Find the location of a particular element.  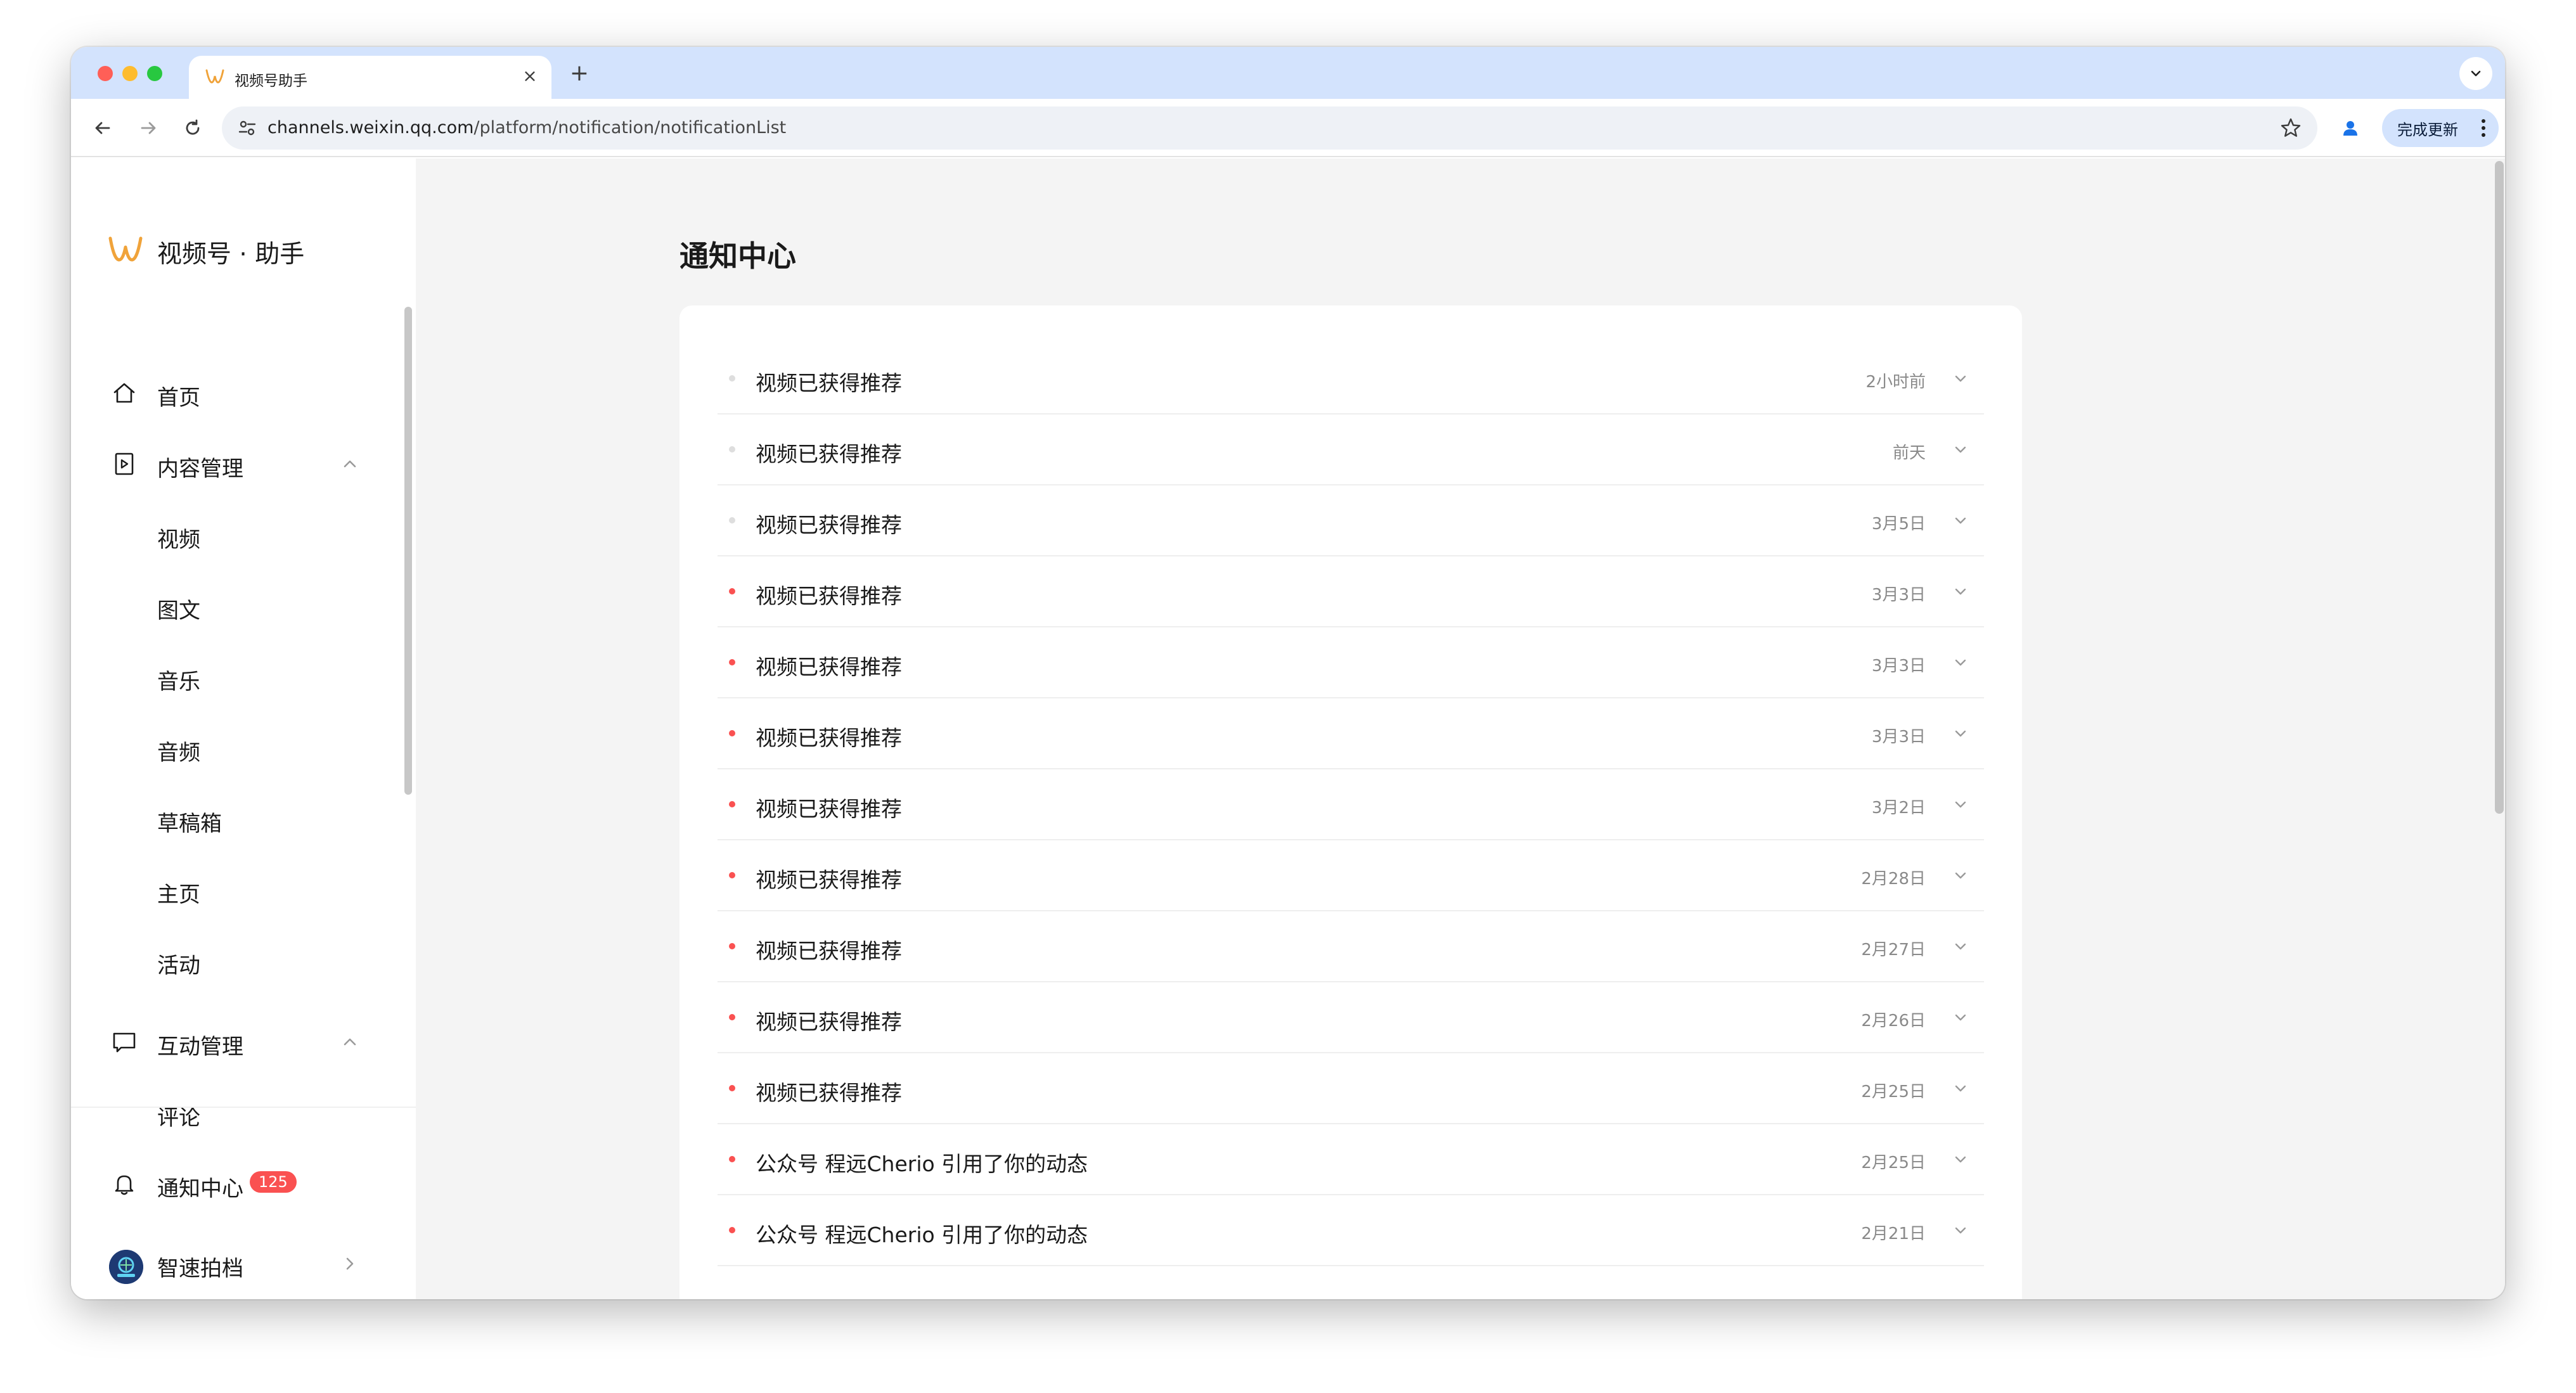

sidebar-item-label: 首页 is located at coordinates (178, 398).